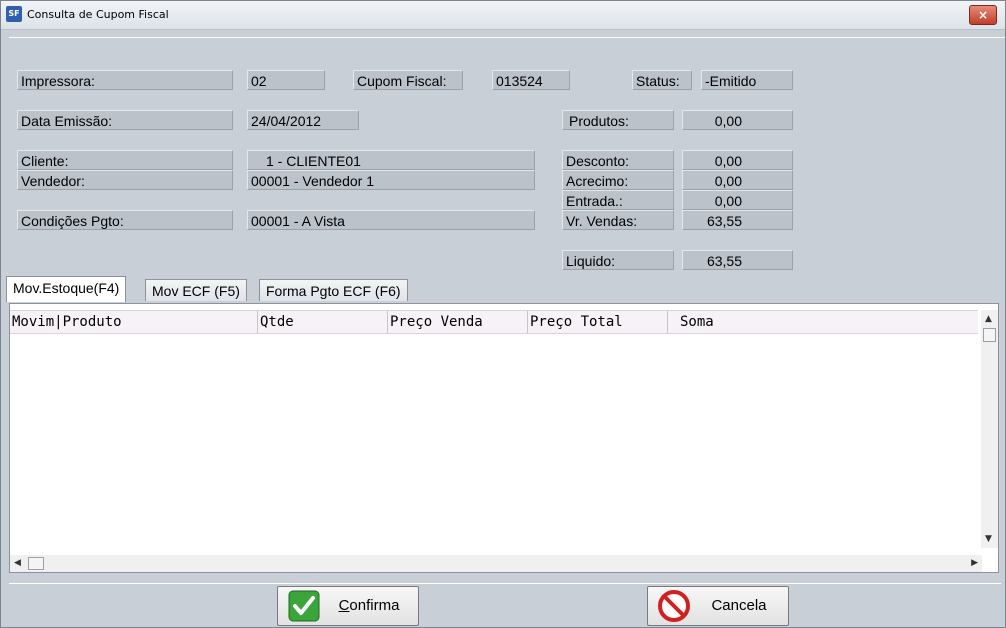 This screenshot has height=628, width=1006. Describe the element at coordinates (737, 220) in the screenshot. I see `vr-vendas-field: 63,55` at that location.